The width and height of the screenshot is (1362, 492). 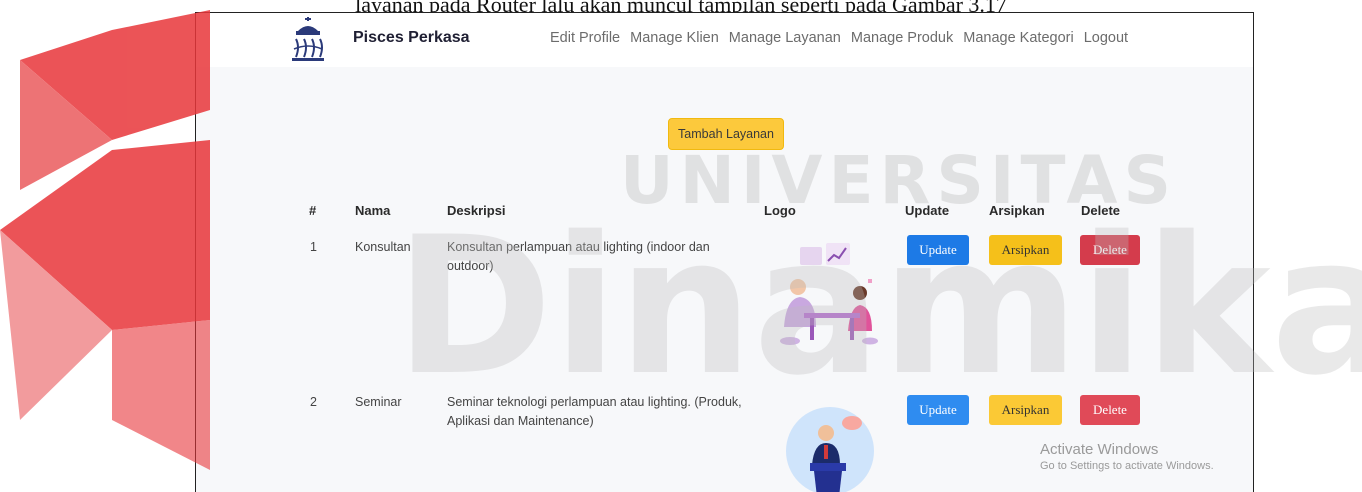 I want to click on dinamika-logo-icon, so click(x=105, y=240).